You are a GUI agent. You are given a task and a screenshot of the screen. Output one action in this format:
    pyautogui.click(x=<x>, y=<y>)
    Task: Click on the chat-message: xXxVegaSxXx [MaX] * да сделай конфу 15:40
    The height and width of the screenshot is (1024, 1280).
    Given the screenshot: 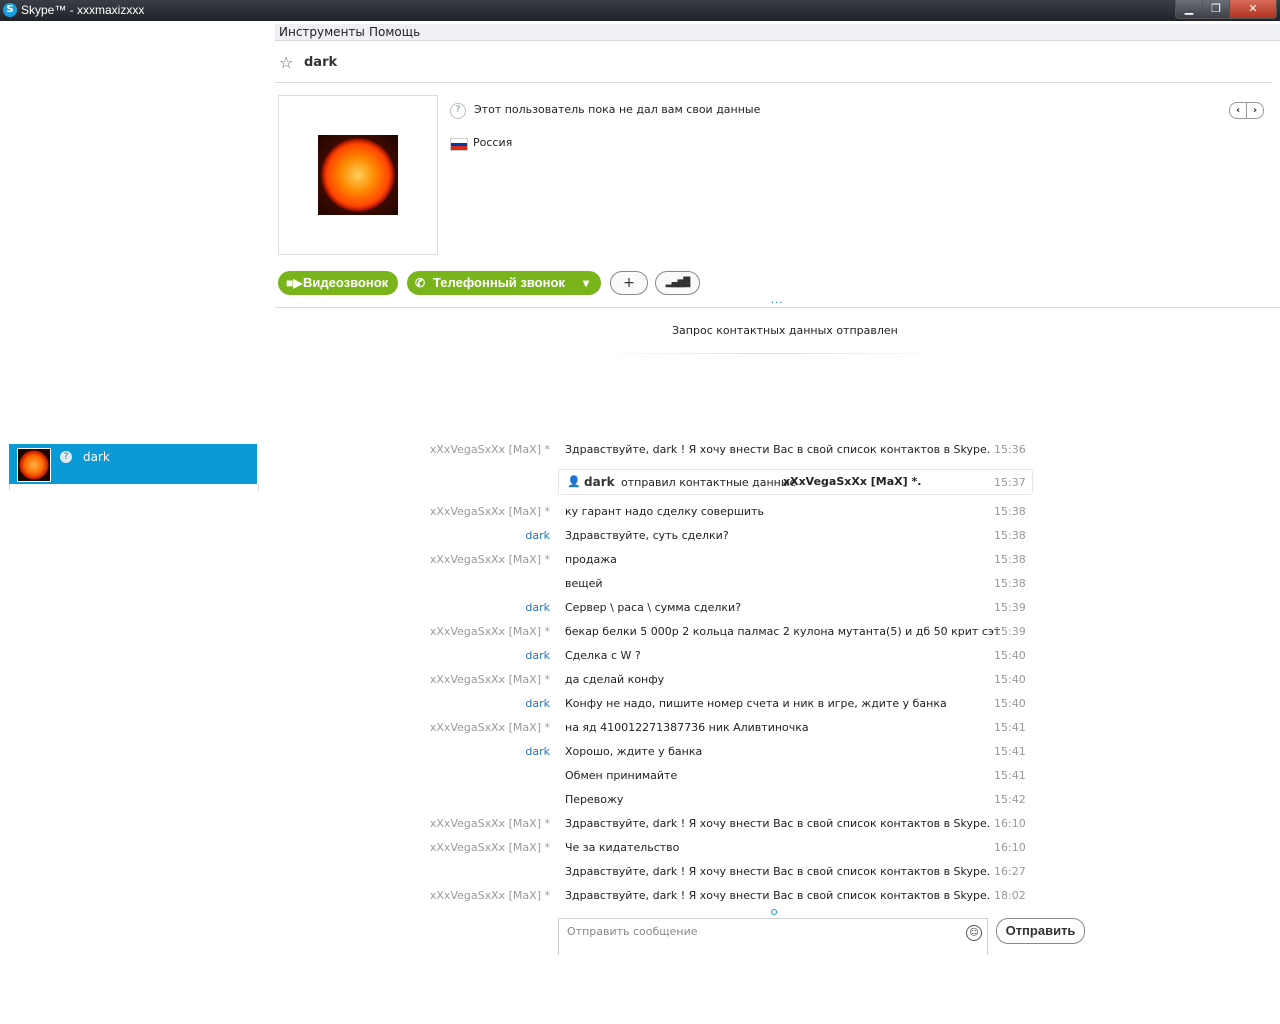 What is the action you would take?
    pyautogui.click(x=640, y=682)
    